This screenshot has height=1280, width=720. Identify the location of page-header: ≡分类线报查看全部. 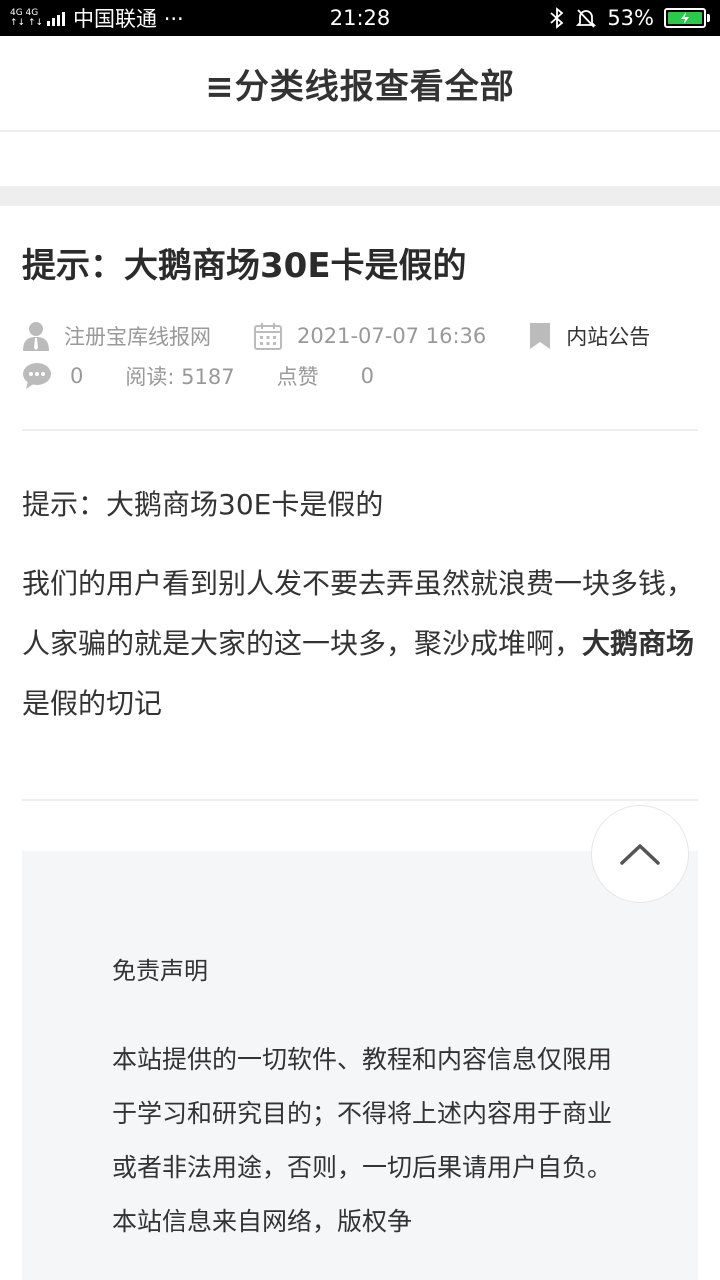
(360, 84).